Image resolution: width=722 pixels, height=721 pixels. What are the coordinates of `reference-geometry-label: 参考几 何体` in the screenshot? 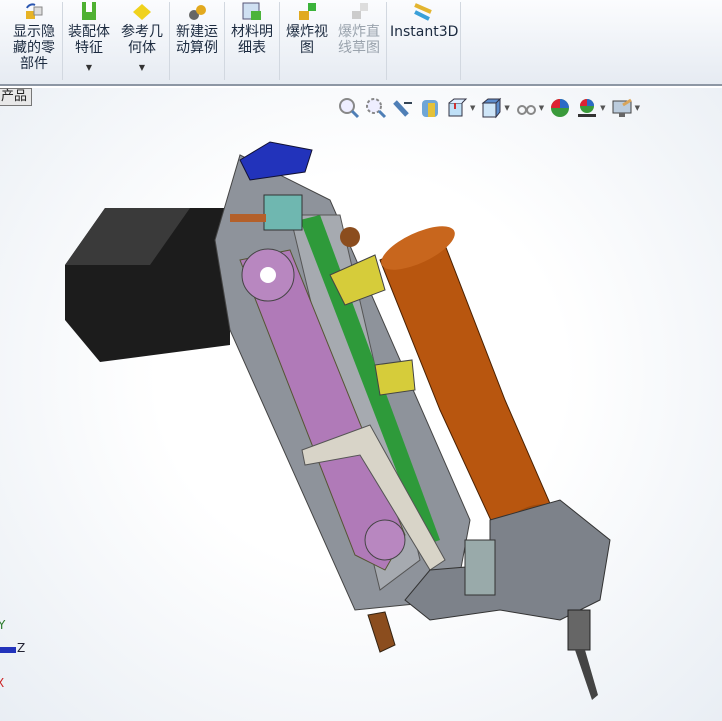 It's located at (142, 40).